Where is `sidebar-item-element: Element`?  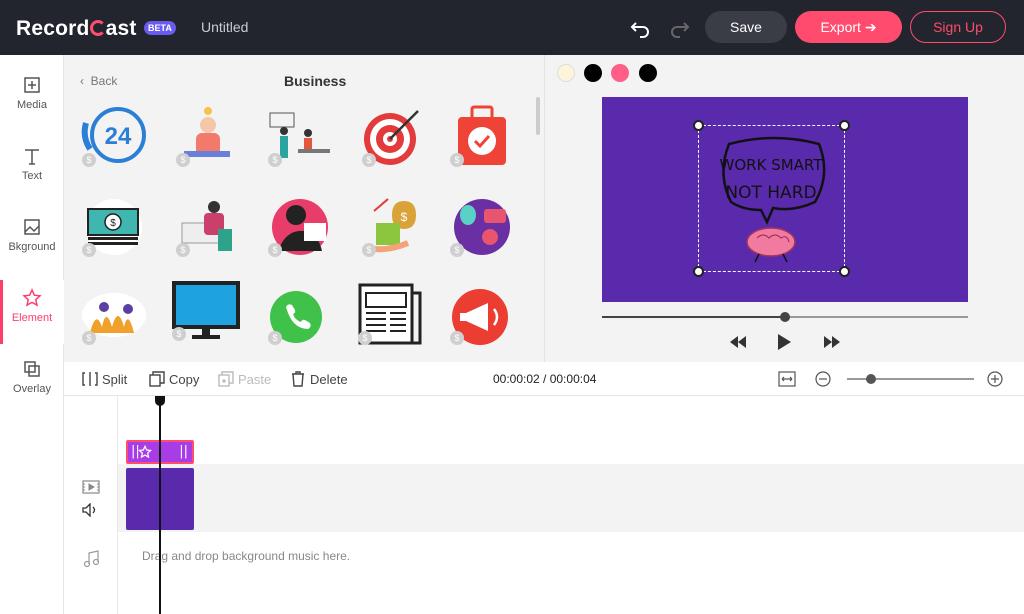 sidebar-item-element: Element is located at coordinates (32, 312).